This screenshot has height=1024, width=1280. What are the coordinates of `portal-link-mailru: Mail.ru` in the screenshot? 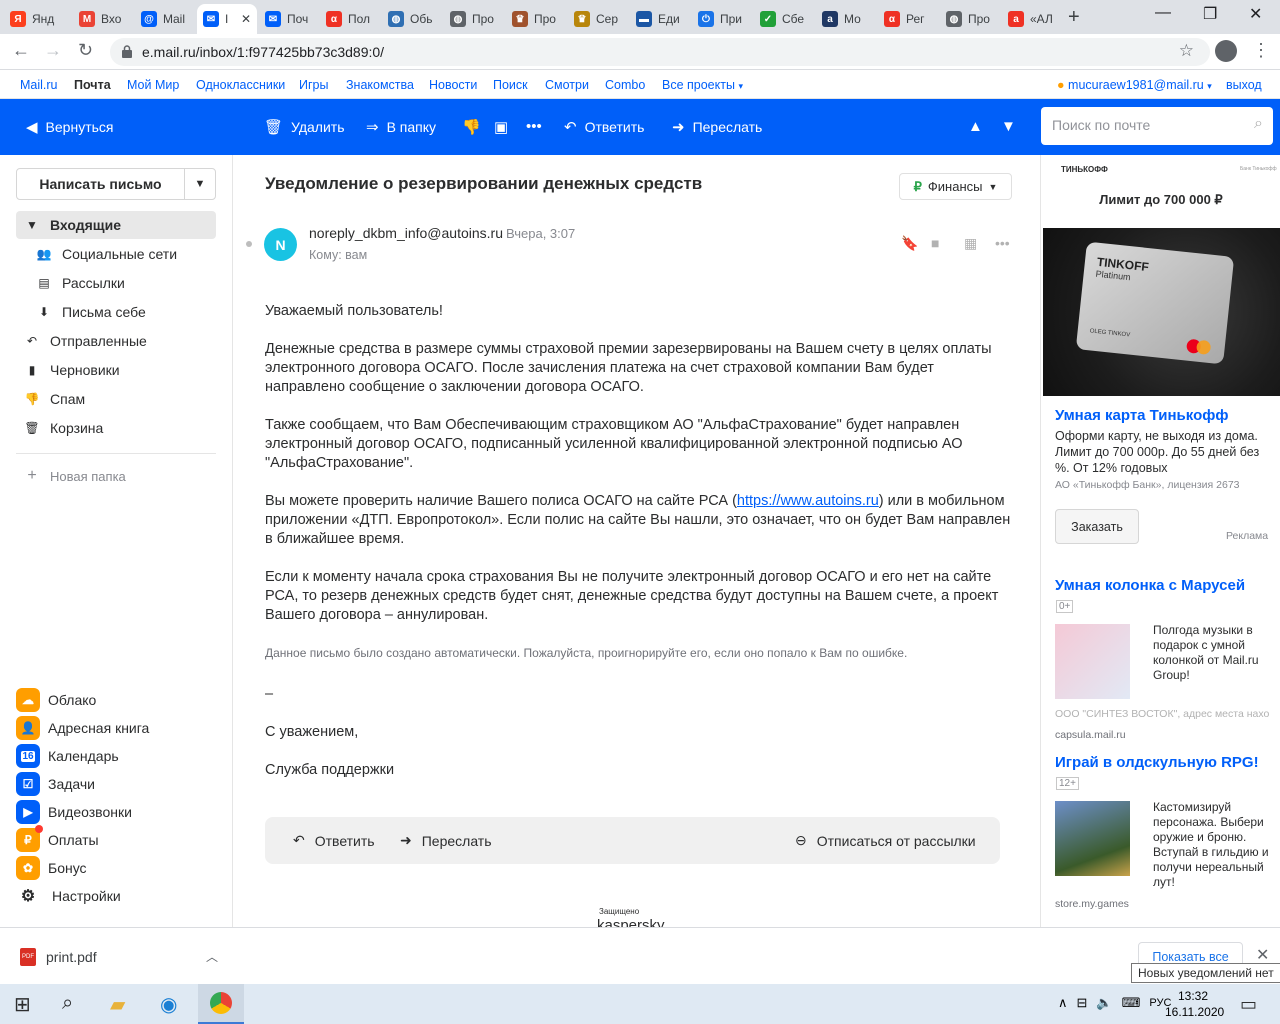 It's located at (39, 85).